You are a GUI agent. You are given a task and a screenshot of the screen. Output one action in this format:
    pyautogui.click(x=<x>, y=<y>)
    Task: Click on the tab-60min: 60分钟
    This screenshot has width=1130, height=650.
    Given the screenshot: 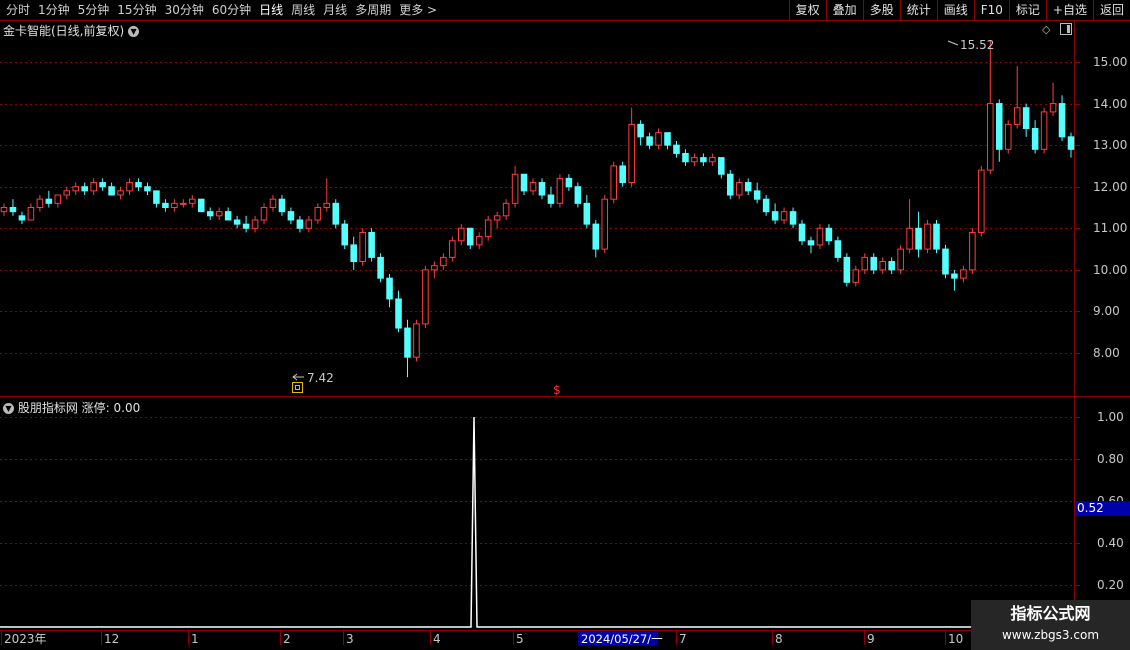 What is the action you would take?
    pyautogui.click(x=231, y=10)
    